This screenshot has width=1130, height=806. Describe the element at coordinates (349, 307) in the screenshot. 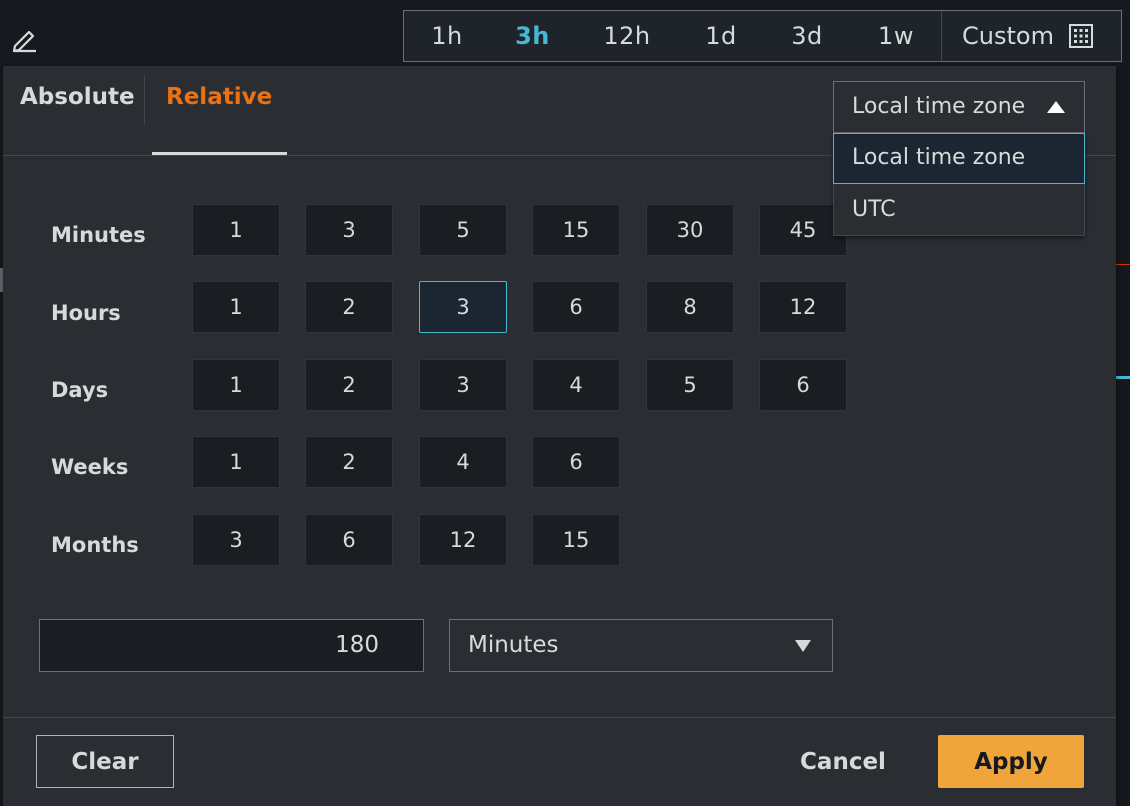

I see `hours-option: 2` at that location.